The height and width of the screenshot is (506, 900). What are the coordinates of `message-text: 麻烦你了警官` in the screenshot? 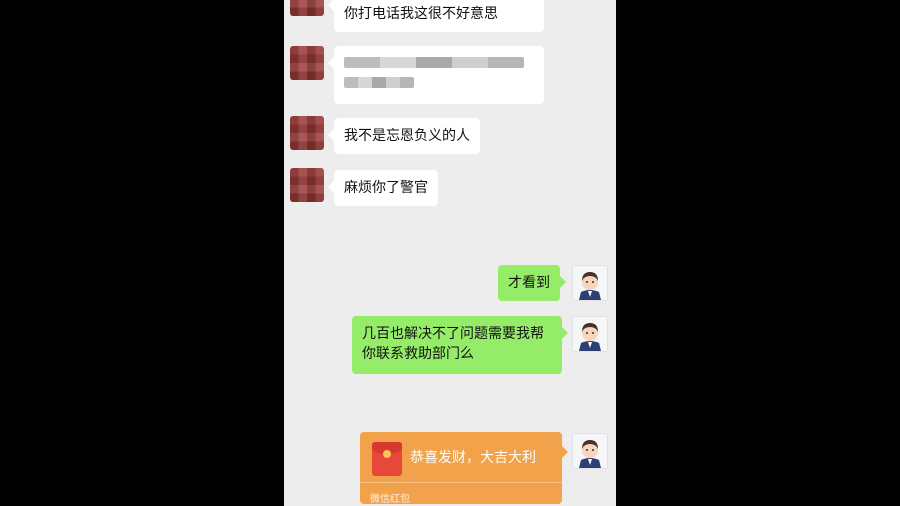 It's located at (386, 188).